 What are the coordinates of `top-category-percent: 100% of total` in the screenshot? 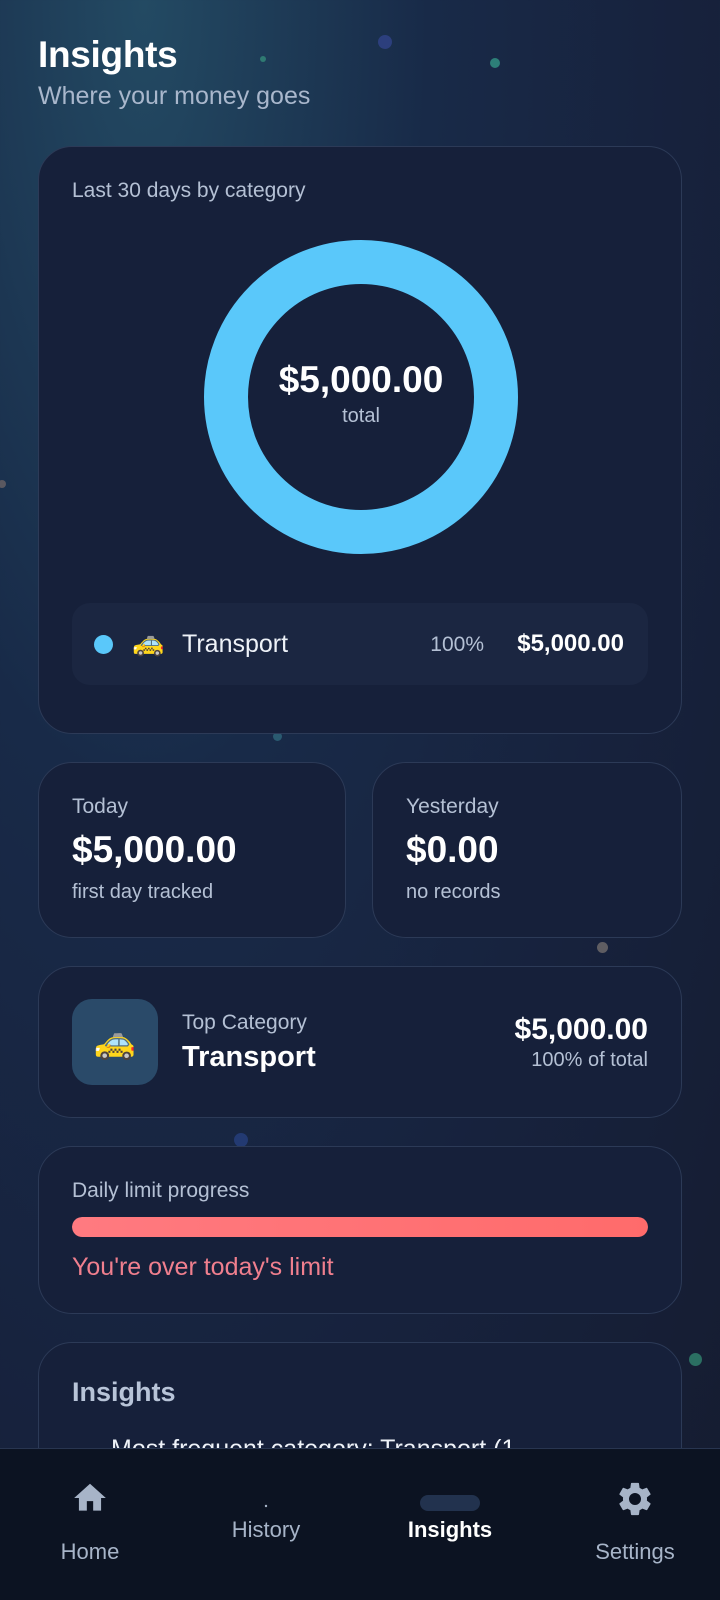 It's located at (589, 1060).